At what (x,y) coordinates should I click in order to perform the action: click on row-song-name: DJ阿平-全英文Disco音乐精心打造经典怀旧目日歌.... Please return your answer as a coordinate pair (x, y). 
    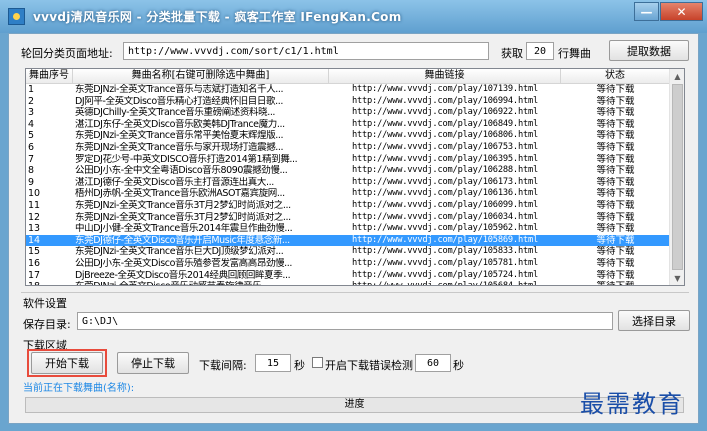
    Looking at the image, I should click on (179, 101).